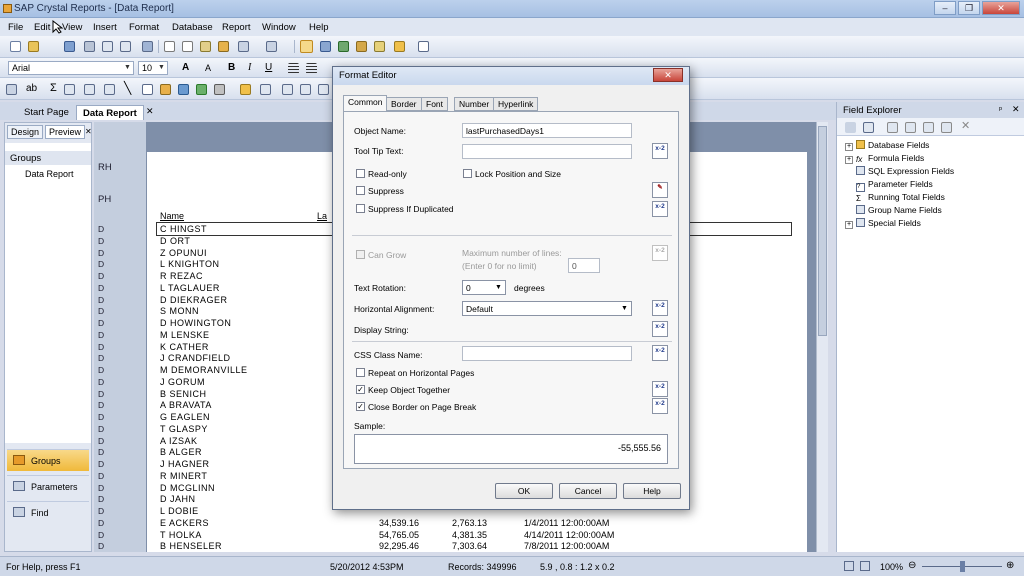  What do you see at coordinates (306, 46) in the screenshot?
I see `toggle-field-view-icon` at bounding box center [306, 46].